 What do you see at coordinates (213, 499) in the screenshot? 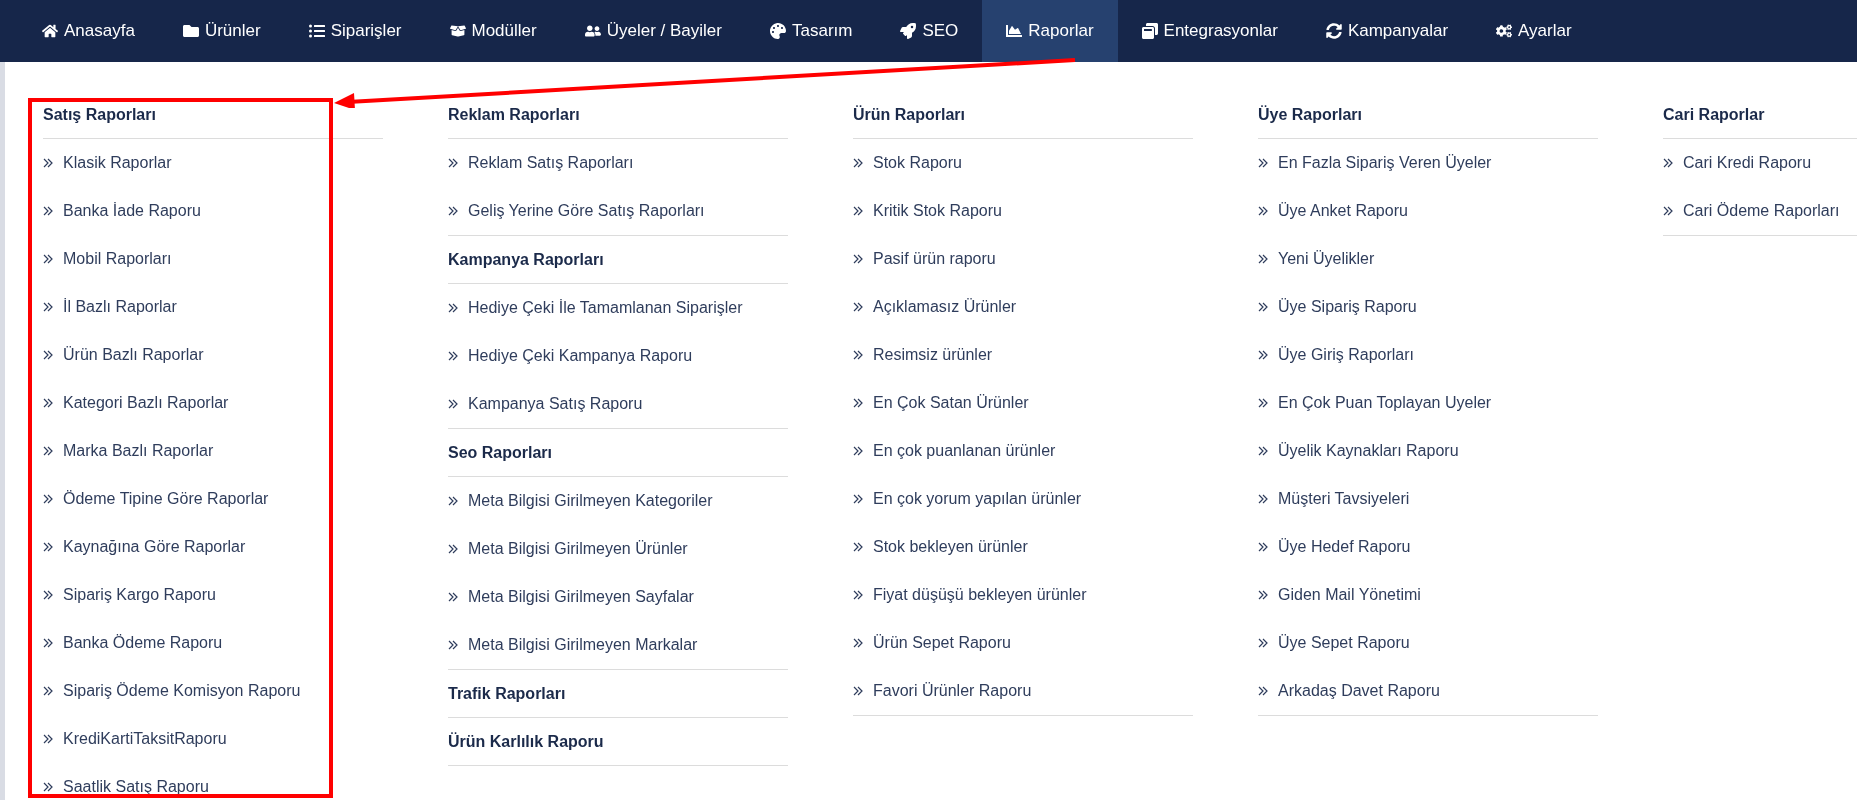
I see `report-link: Ödeme Tipine Göre Raporlar` at bounding box center [213, 499].